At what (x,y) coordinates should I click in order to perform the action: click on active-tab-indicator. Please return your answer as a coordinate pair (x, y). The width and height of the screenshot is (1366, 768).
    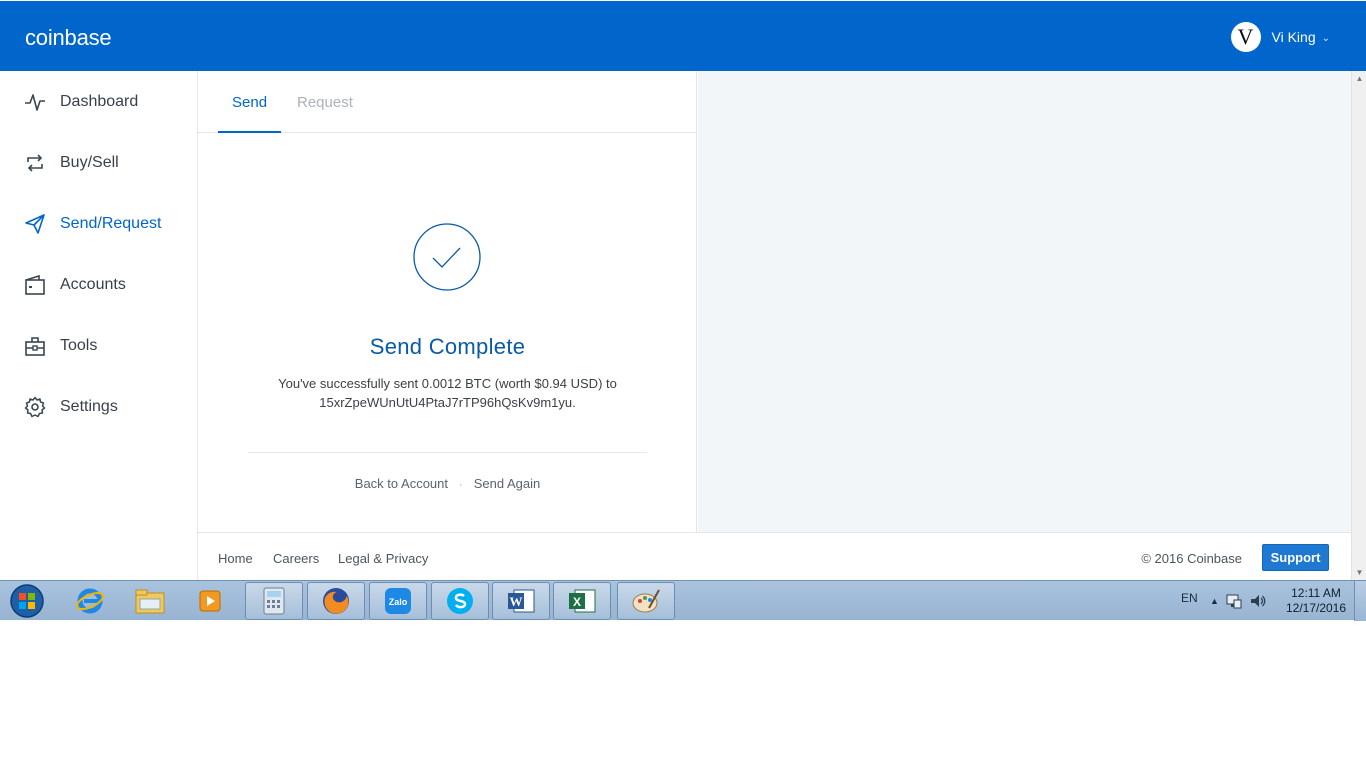
    Looking at the image, I should click on (249, 132).